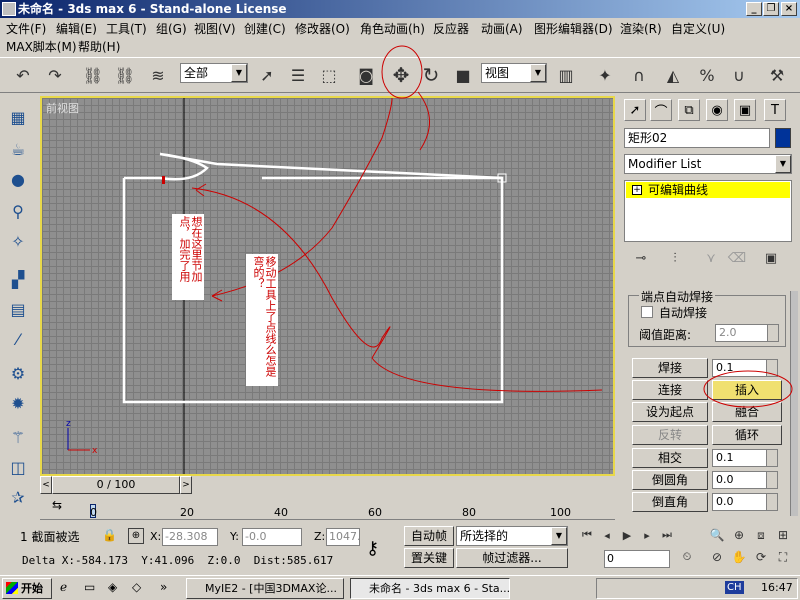  I want to click on unlink-icon: ⛓, so click(125, 75).